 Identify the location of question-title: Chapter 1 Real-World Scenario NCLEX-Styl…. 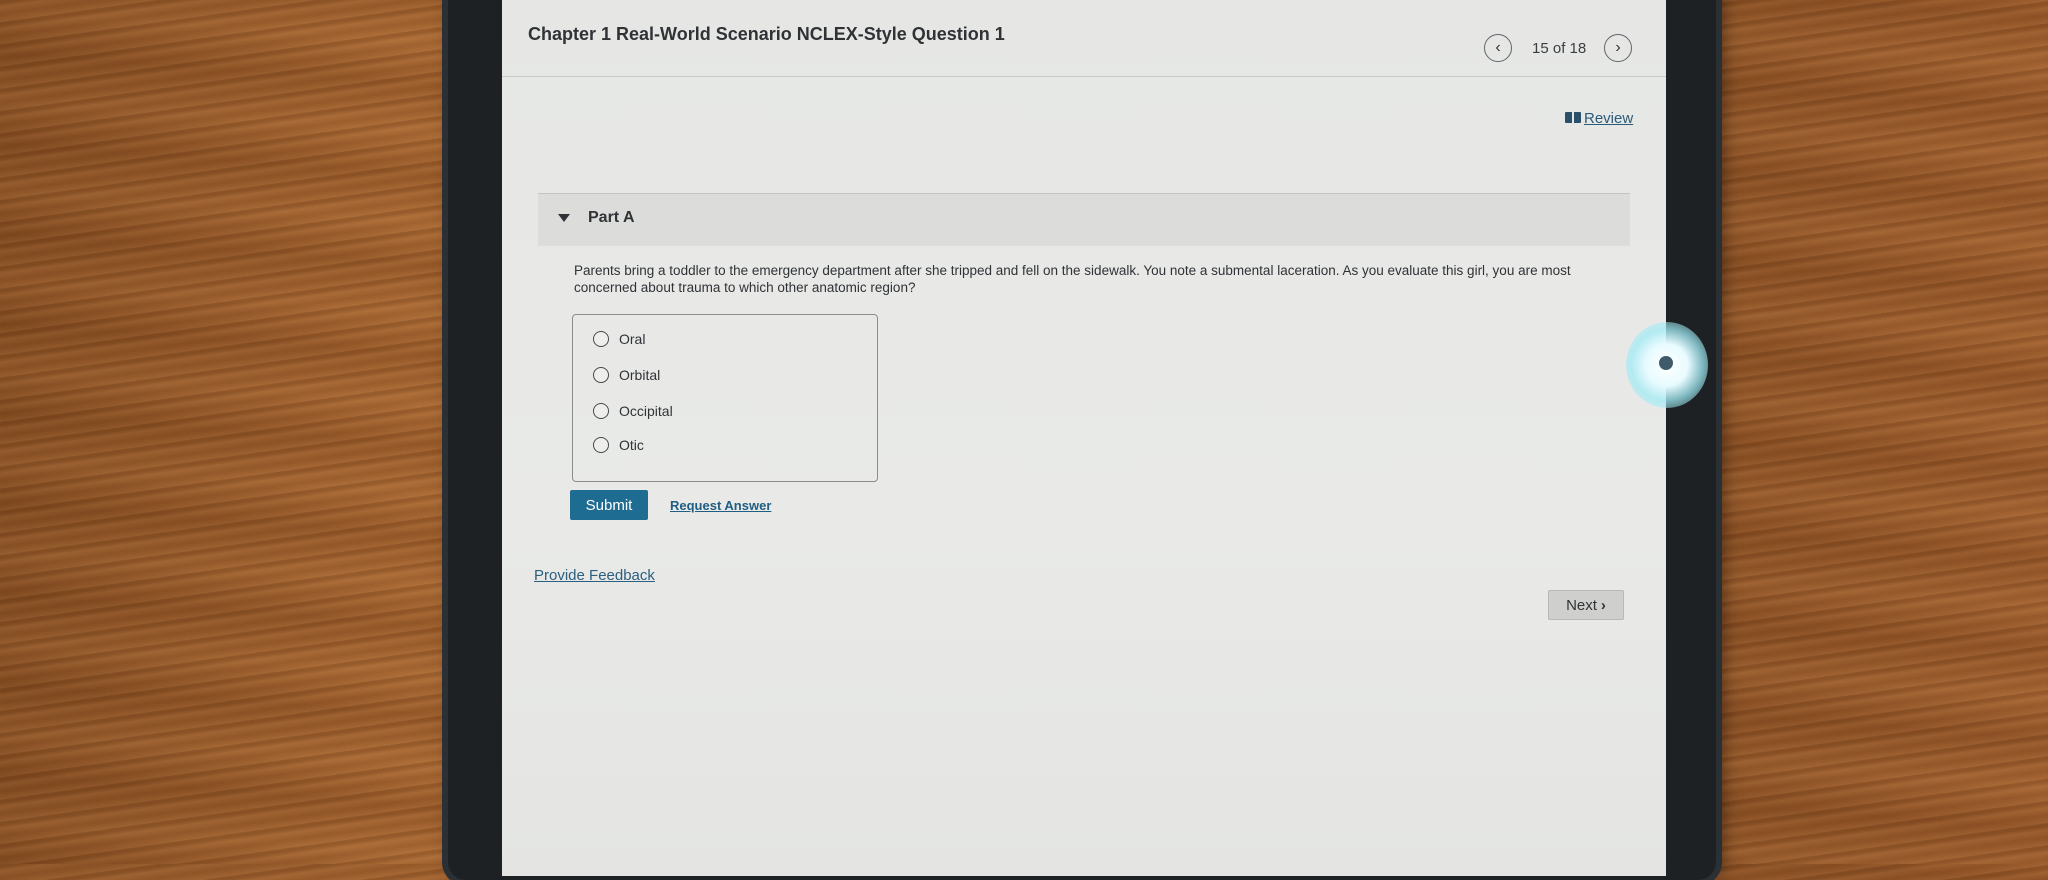
(766, 34).